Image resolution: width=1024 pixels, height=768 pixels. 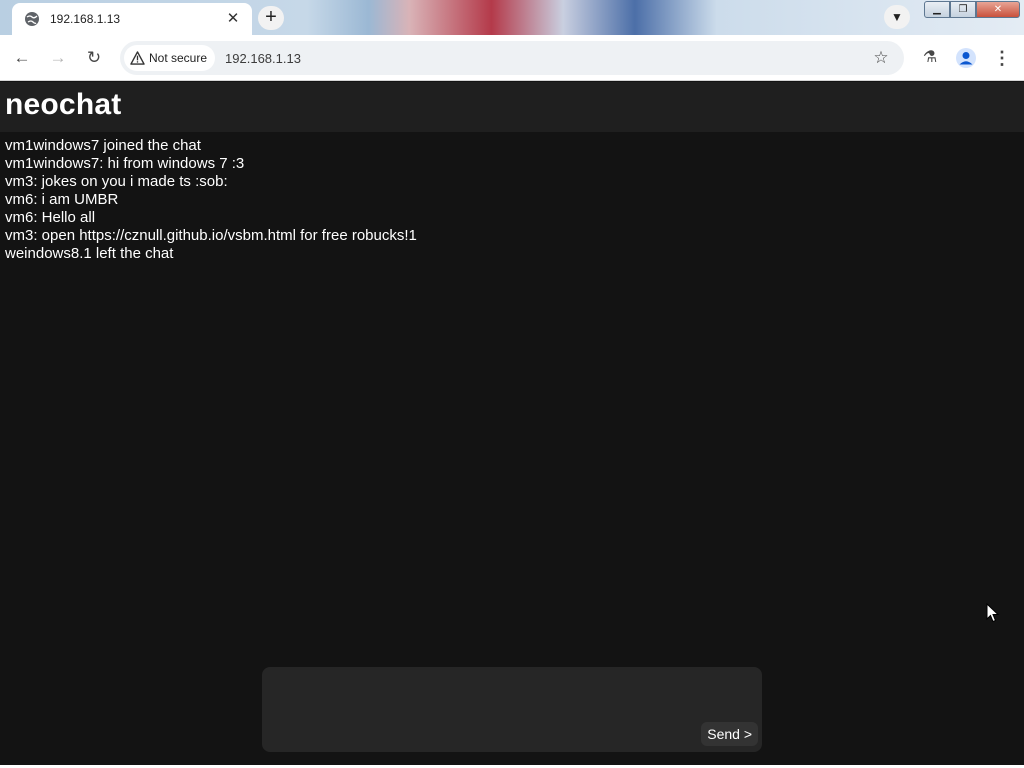 What do you see at coordinates (22, 58) in the screenshot?
I see `back-arrow-icon: ←` at bounding box center [22, 58].